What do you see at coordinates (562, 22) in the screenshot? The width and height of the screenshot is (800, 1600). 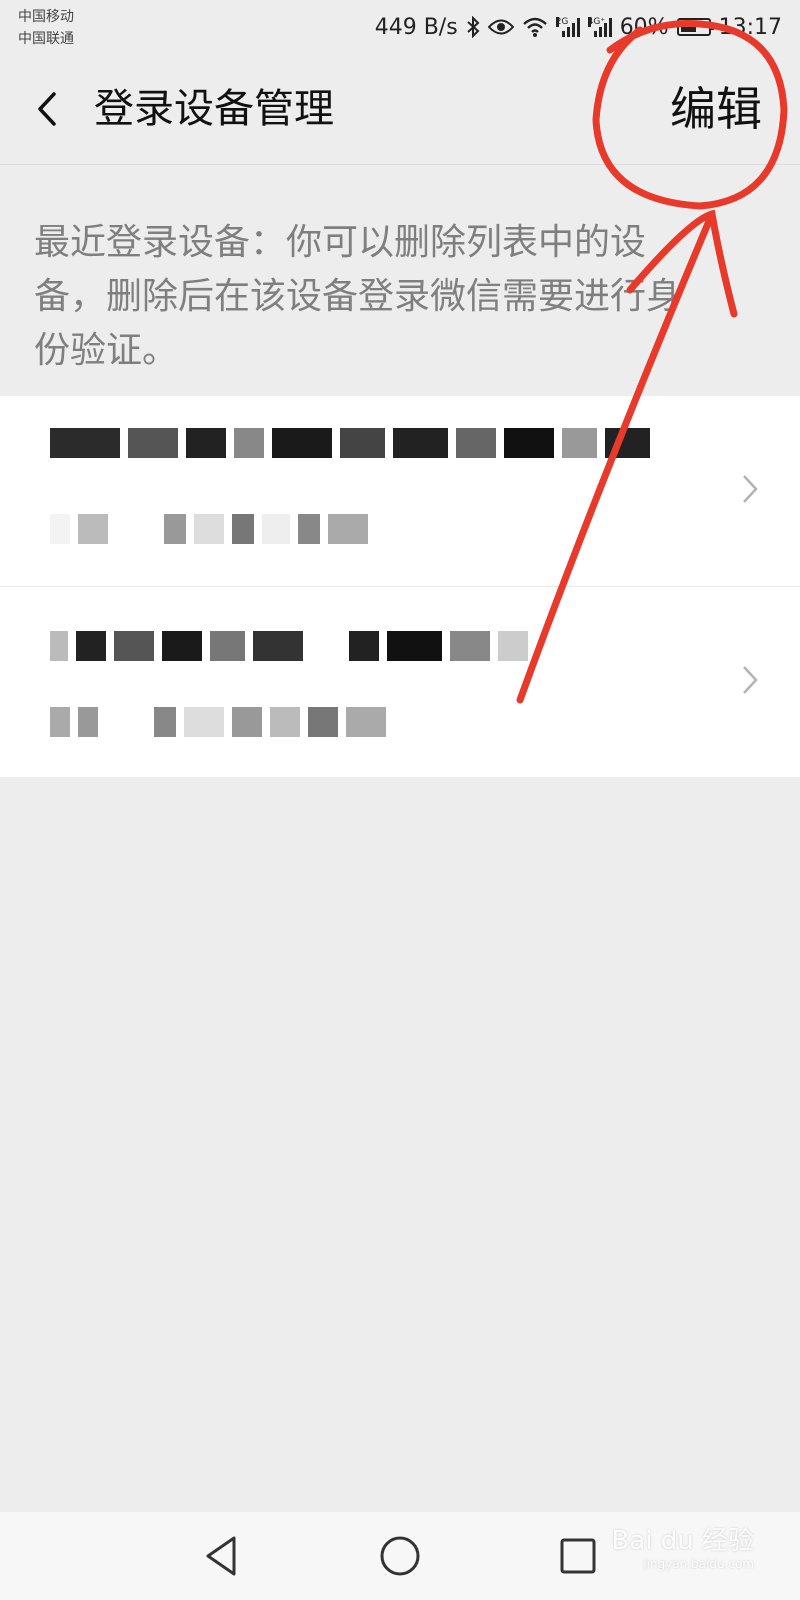 I see `signal-1-type: 2G` at bounding box center [562, 22].